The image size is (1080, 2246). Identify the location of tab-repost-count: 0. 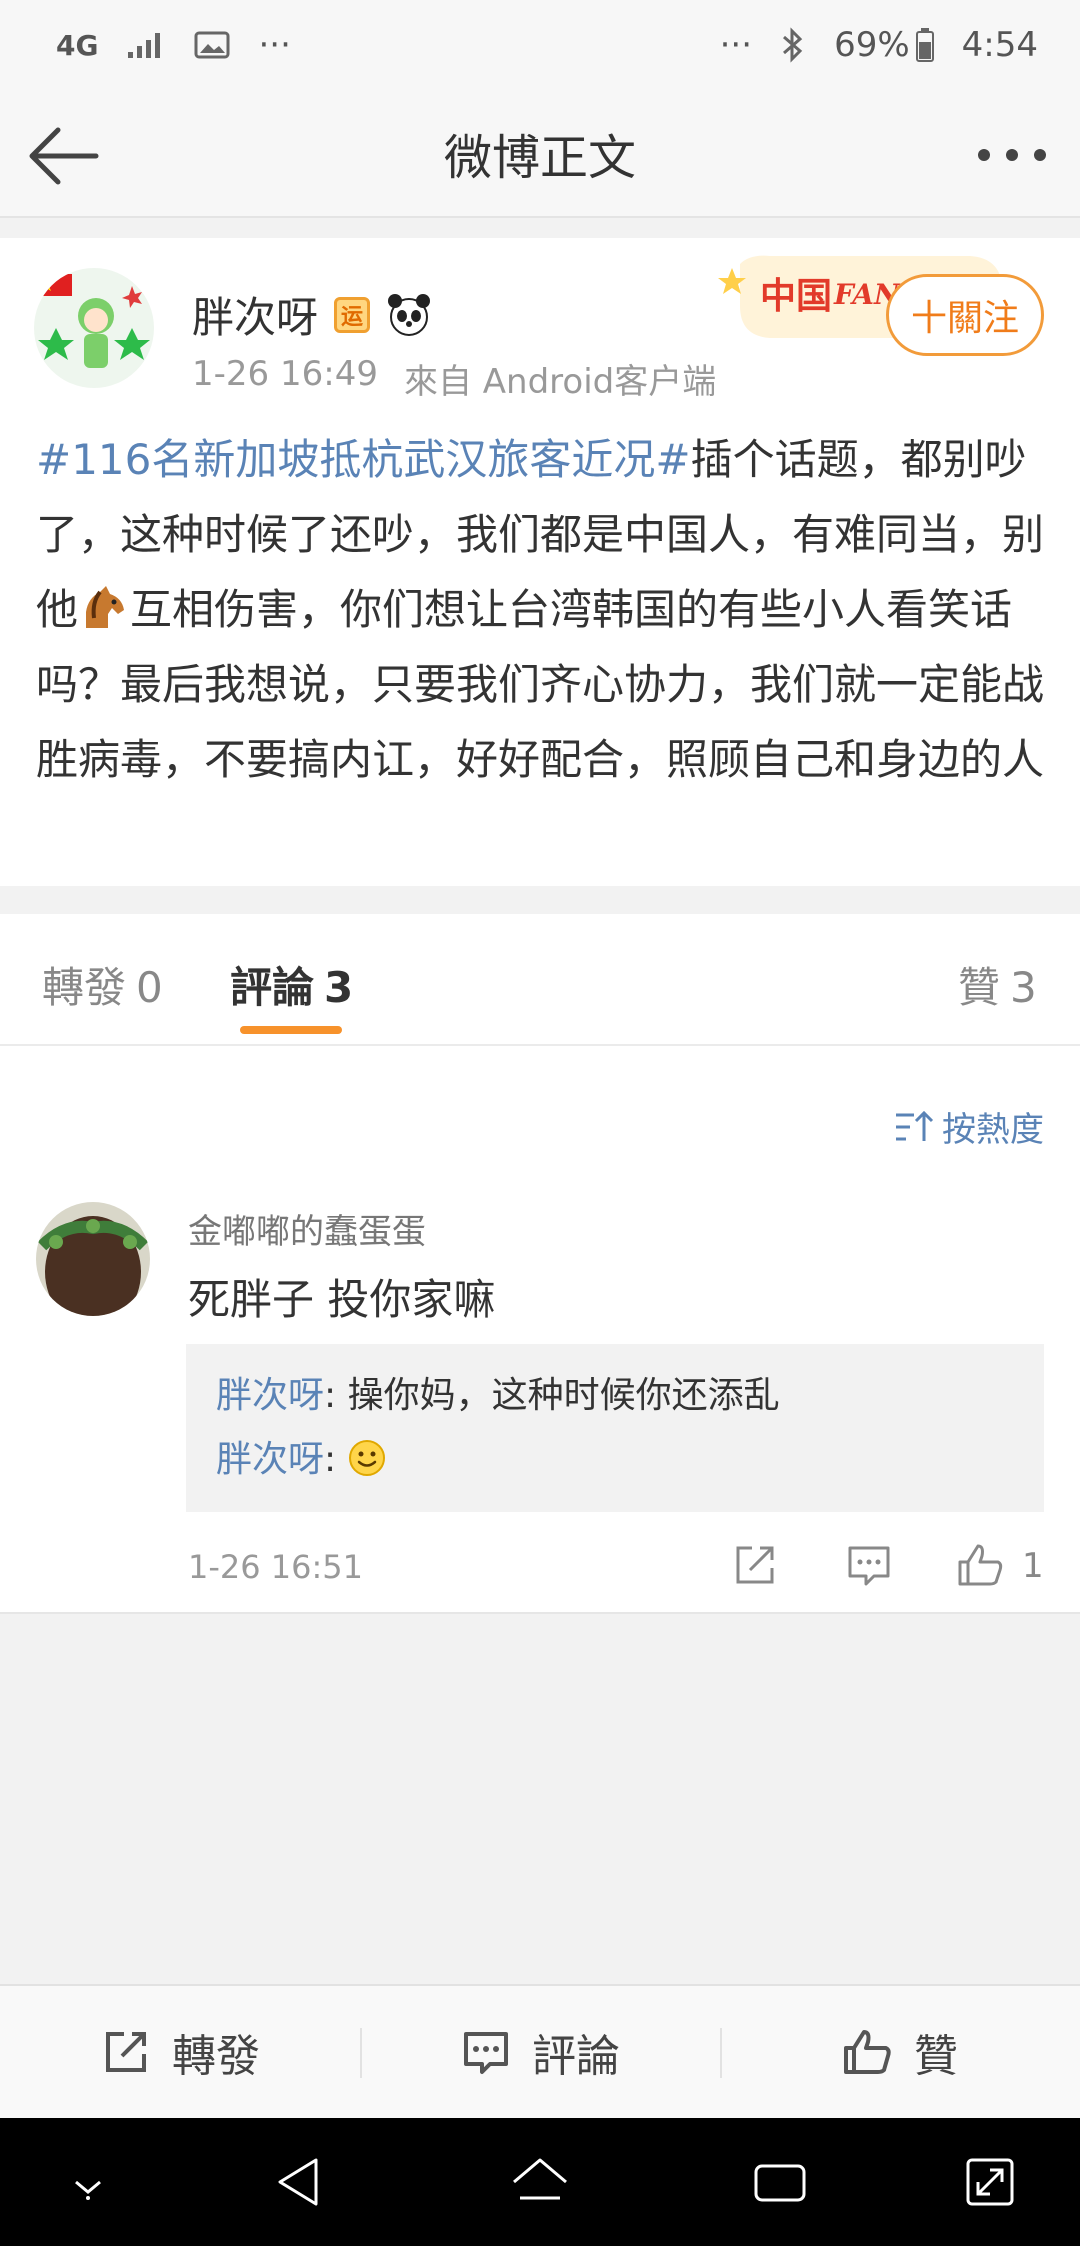
(149, 987).